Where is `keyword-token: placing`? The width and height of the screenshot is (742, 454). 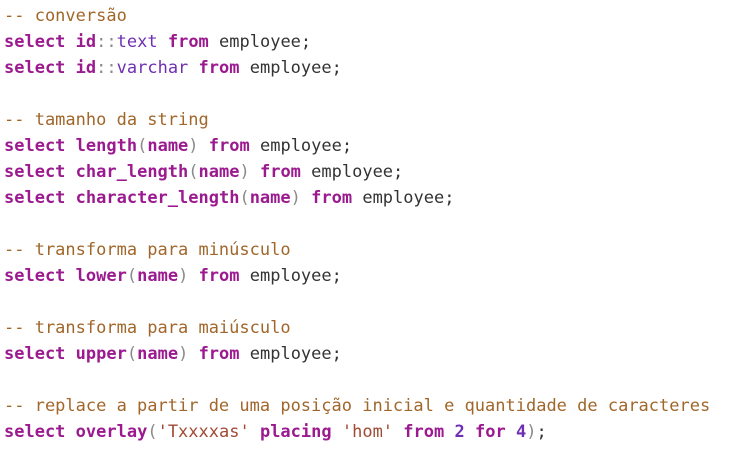
keyword-token: placing is located at coordinates (295, 432).